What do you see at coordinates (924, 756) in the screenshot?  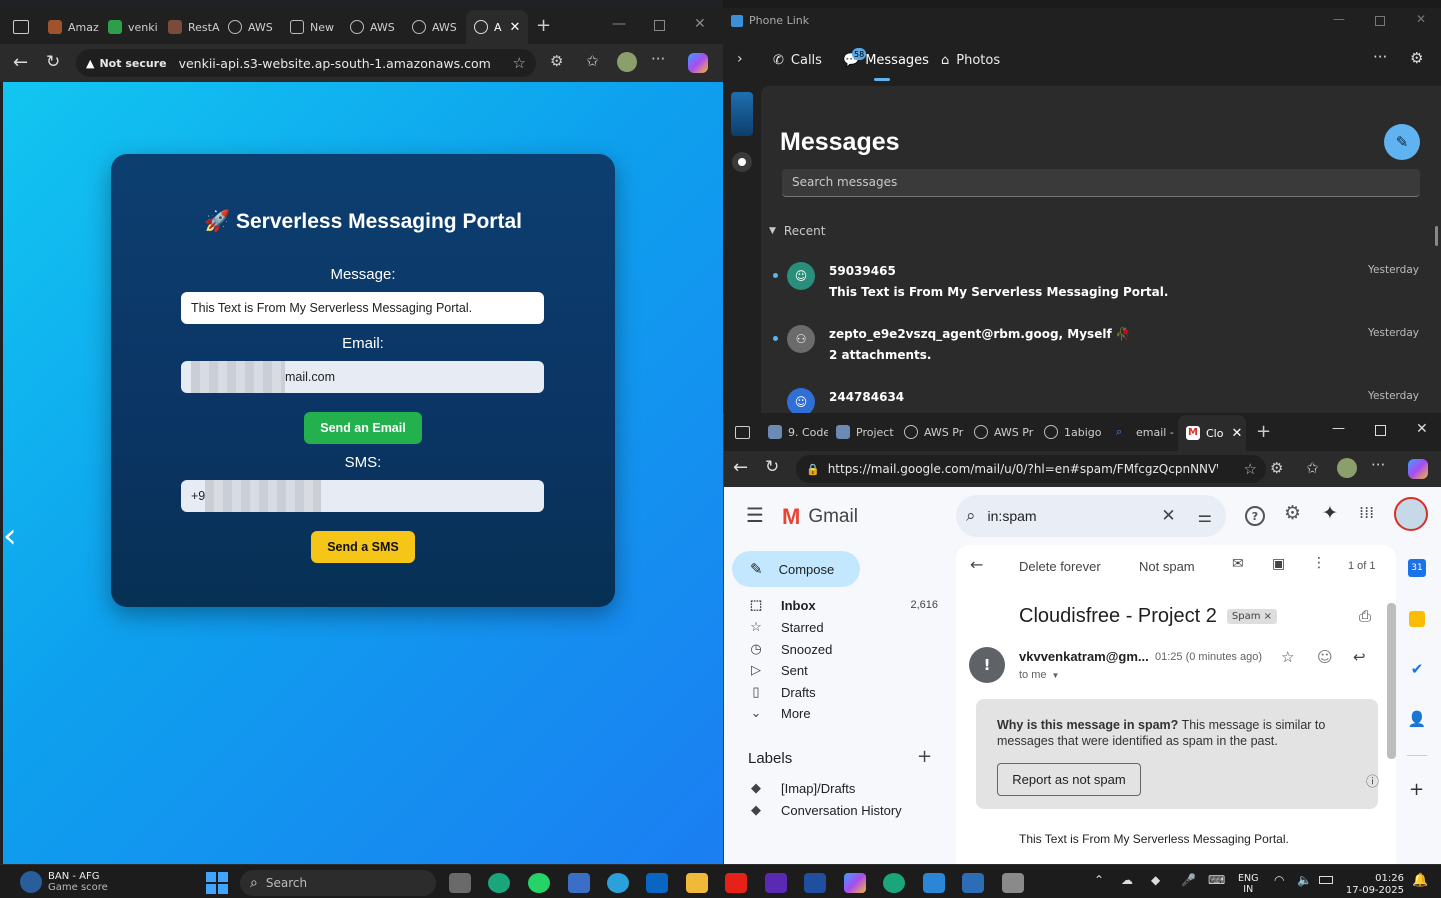 I see `add-label-icon: +` at bounding box center [924, 756].